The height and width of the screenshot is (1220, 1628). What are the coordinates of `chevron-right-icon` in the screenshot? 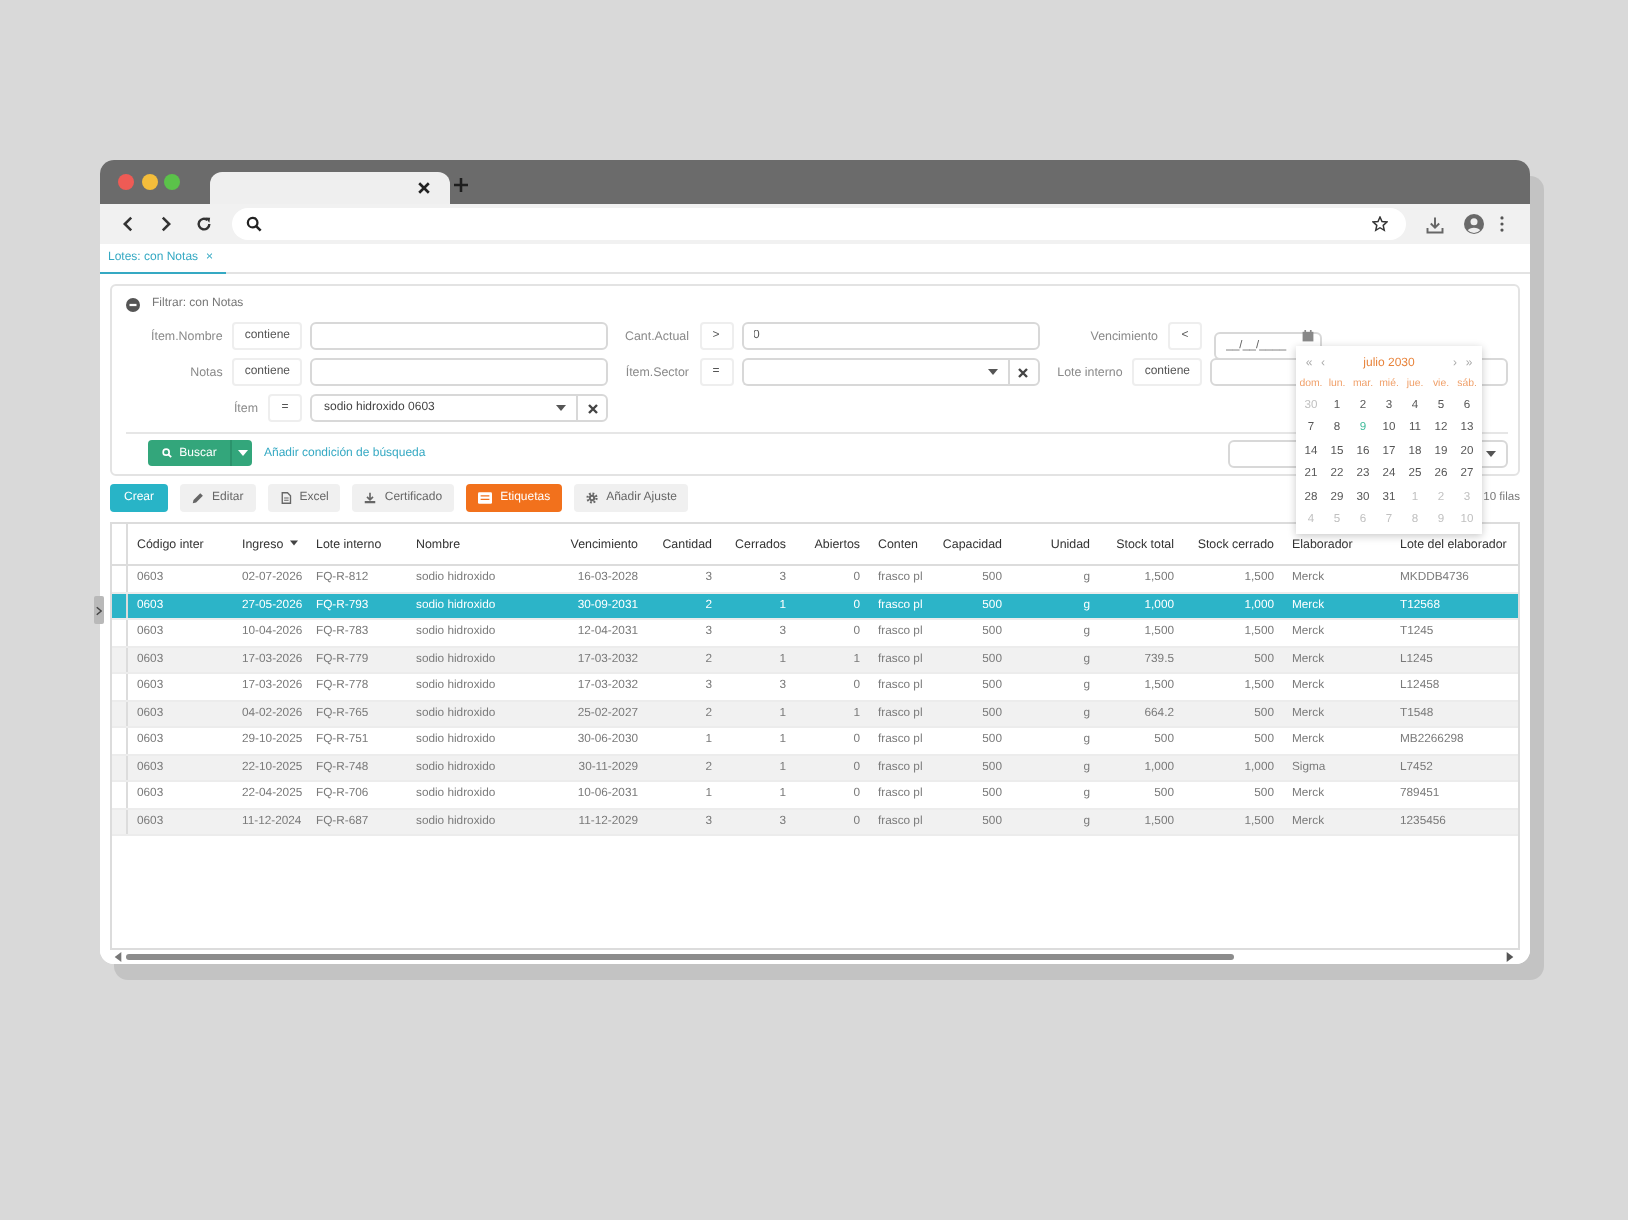 It's located at (99, 610).